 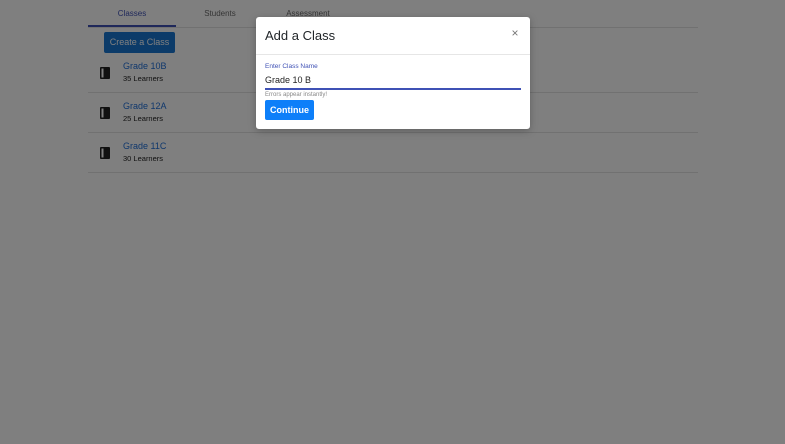 What do you see at coordinates (289, 110) in the screenshot?
I see `continue-button: Continue` at bounding box center [289, 110].